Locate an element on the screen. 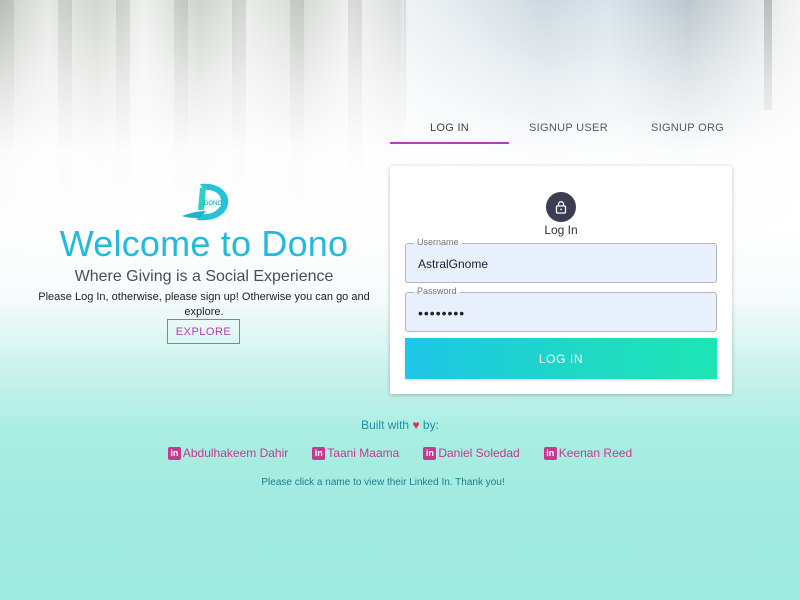 This screenshot has height=600, width=800. credit-link-abdulhakeem: in Abdulhakeem Dahir is located at coordinates (228, 453).